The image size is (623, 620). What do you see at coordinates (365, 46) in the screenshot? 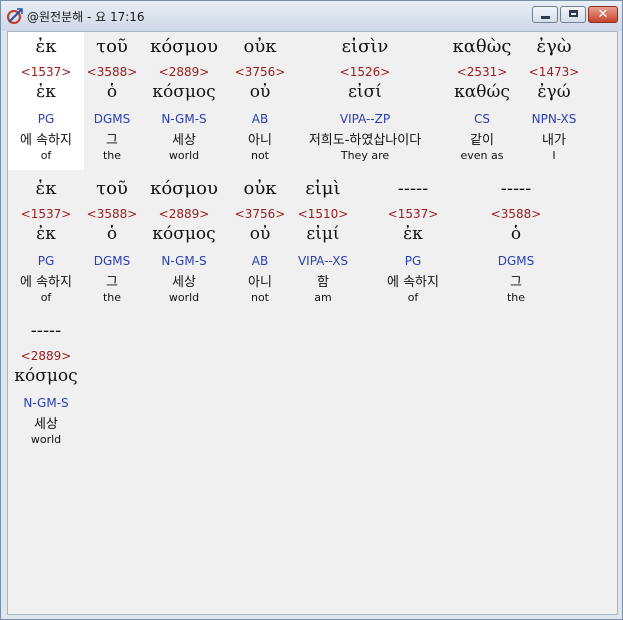
I see `greek-word: εἰσὶν` at bounding box center [365, 46].